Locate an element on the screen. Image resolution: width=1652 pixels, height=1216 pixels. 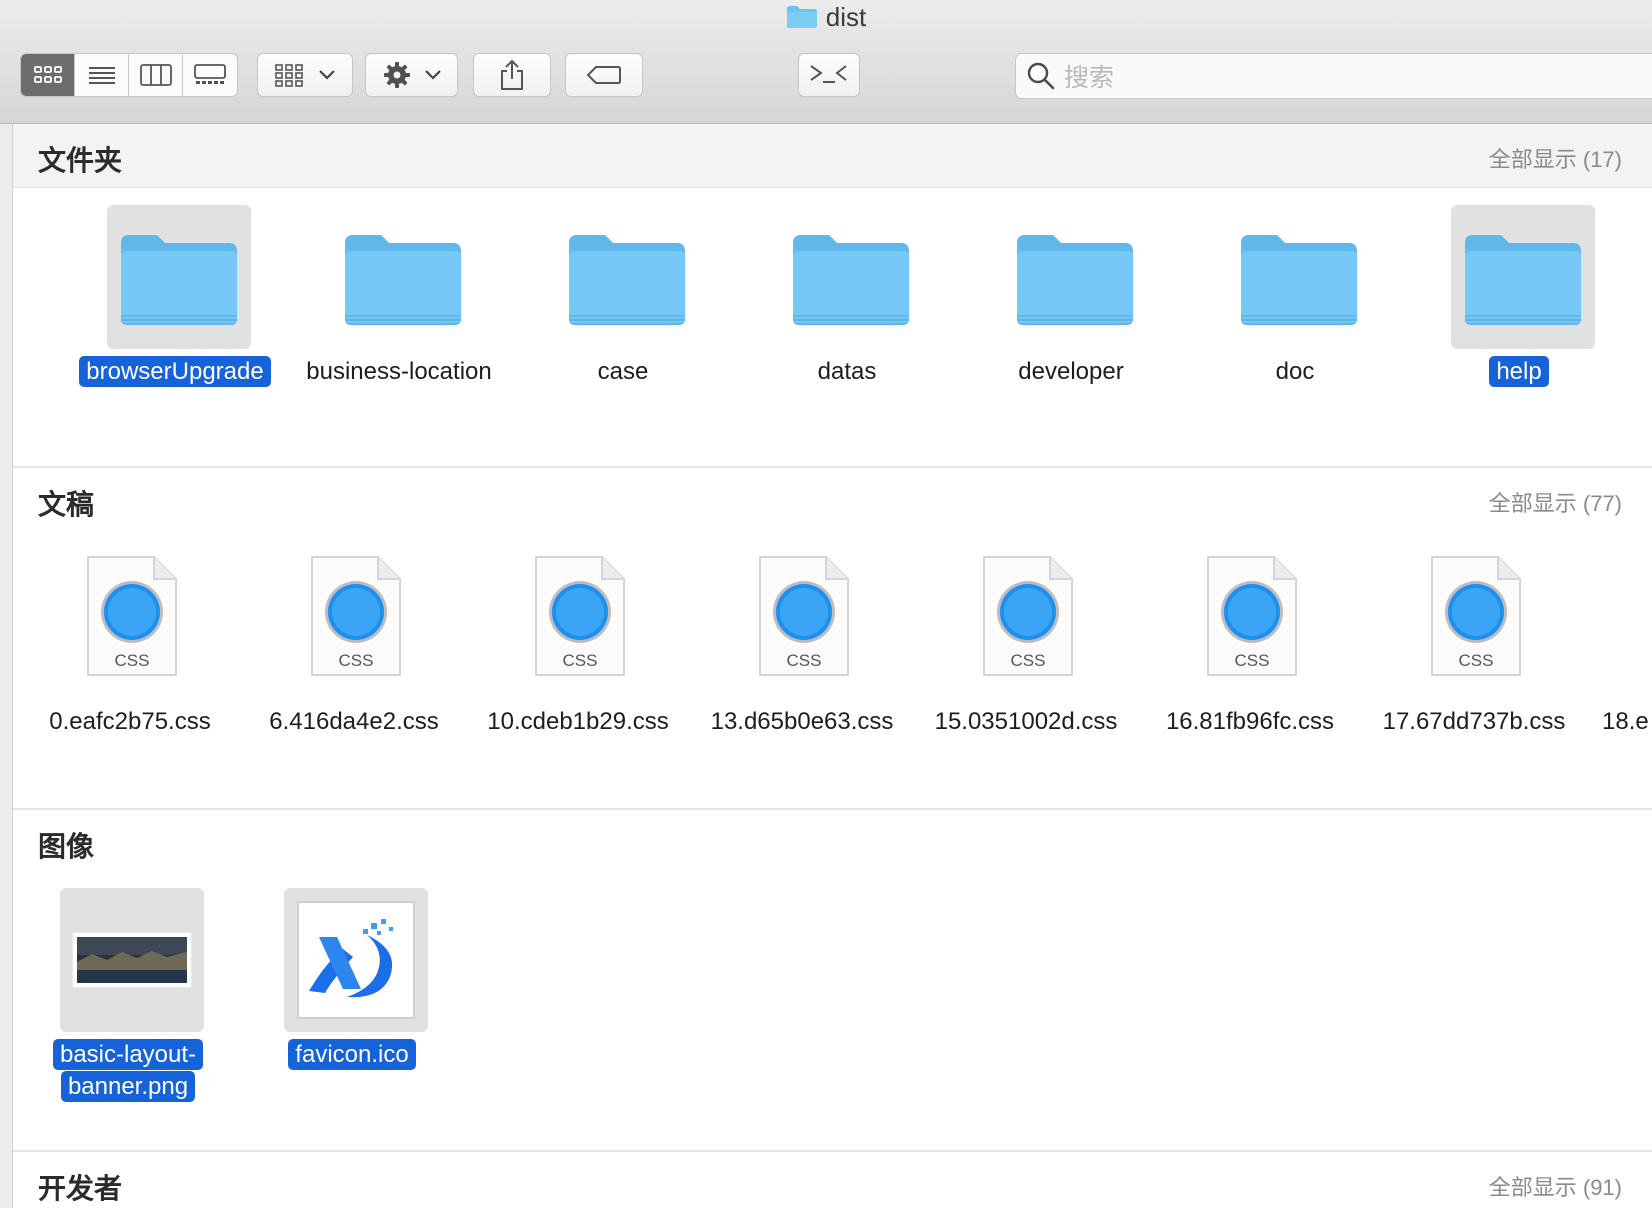
gallery-view-button is located at coordinates (210, 75).